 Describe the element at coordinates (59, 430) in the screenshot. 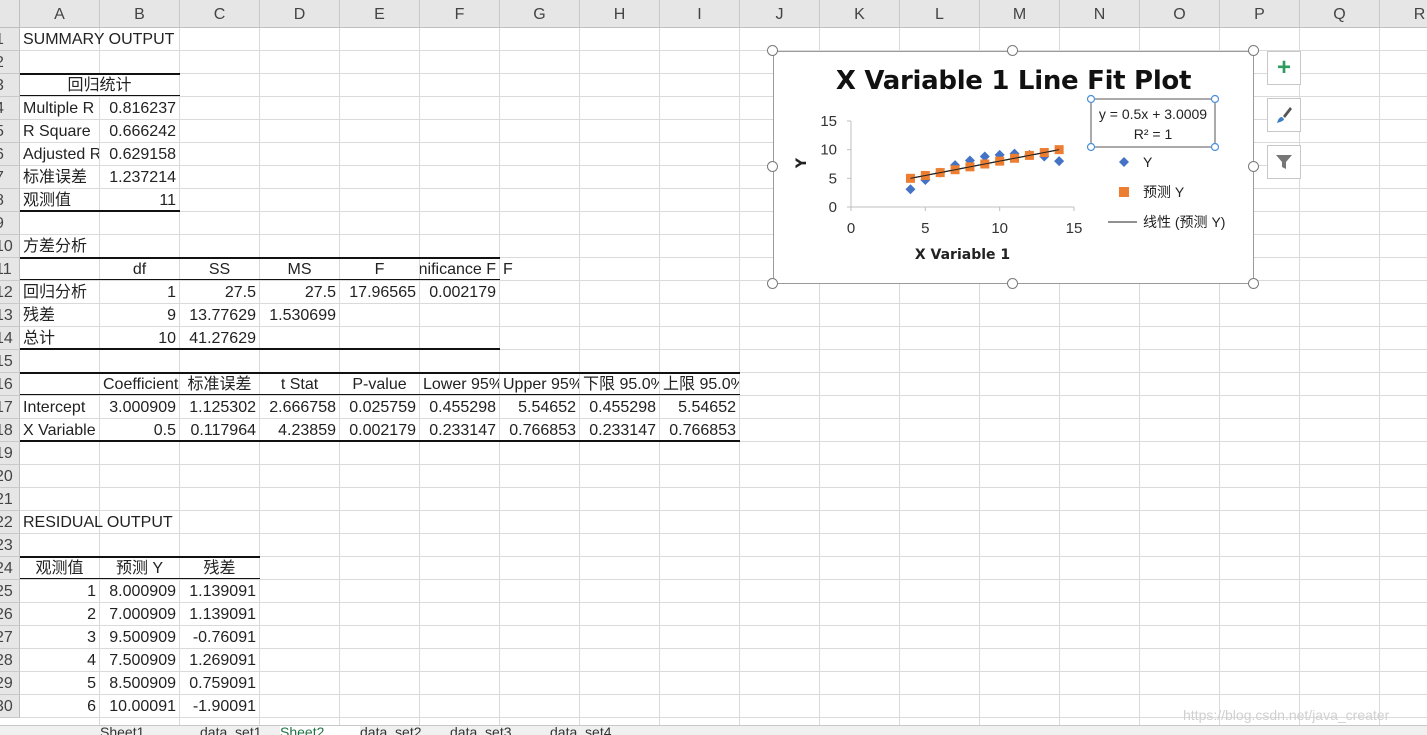

I see `cell-a18: X Variable 1` at that location.